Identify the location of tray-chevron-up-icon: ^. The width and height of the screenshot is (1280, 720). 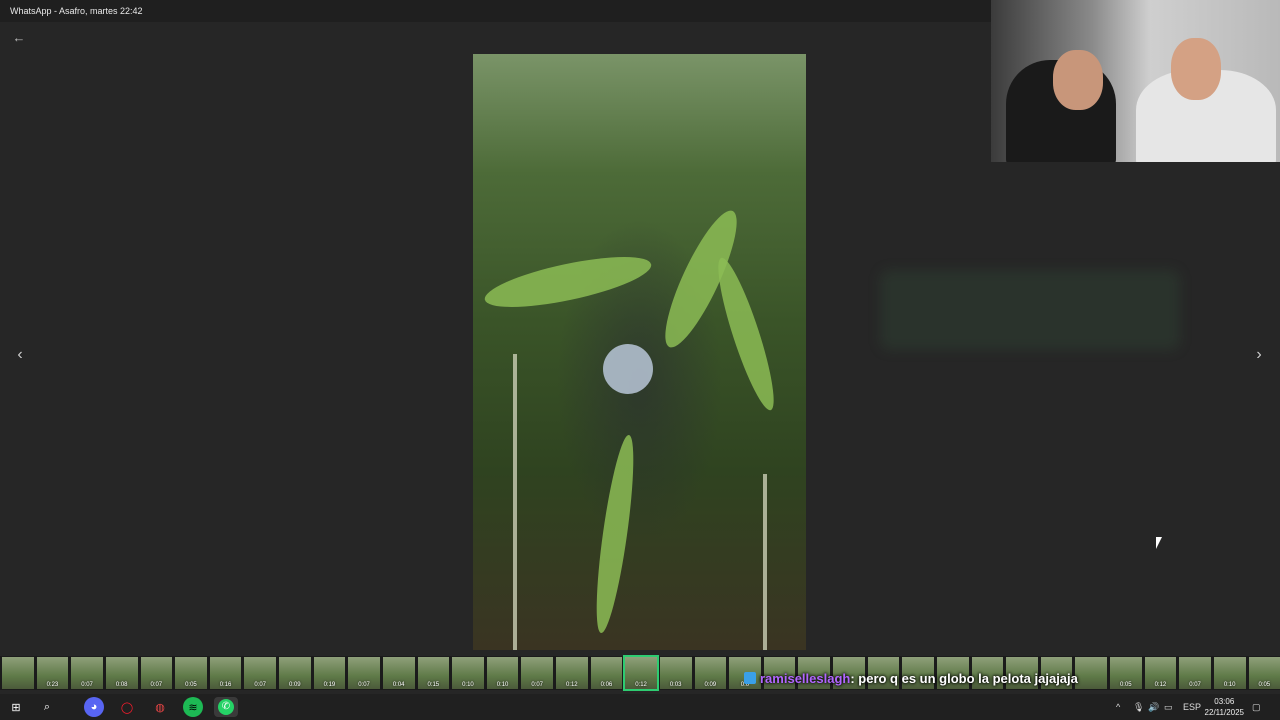
(1118, 707).